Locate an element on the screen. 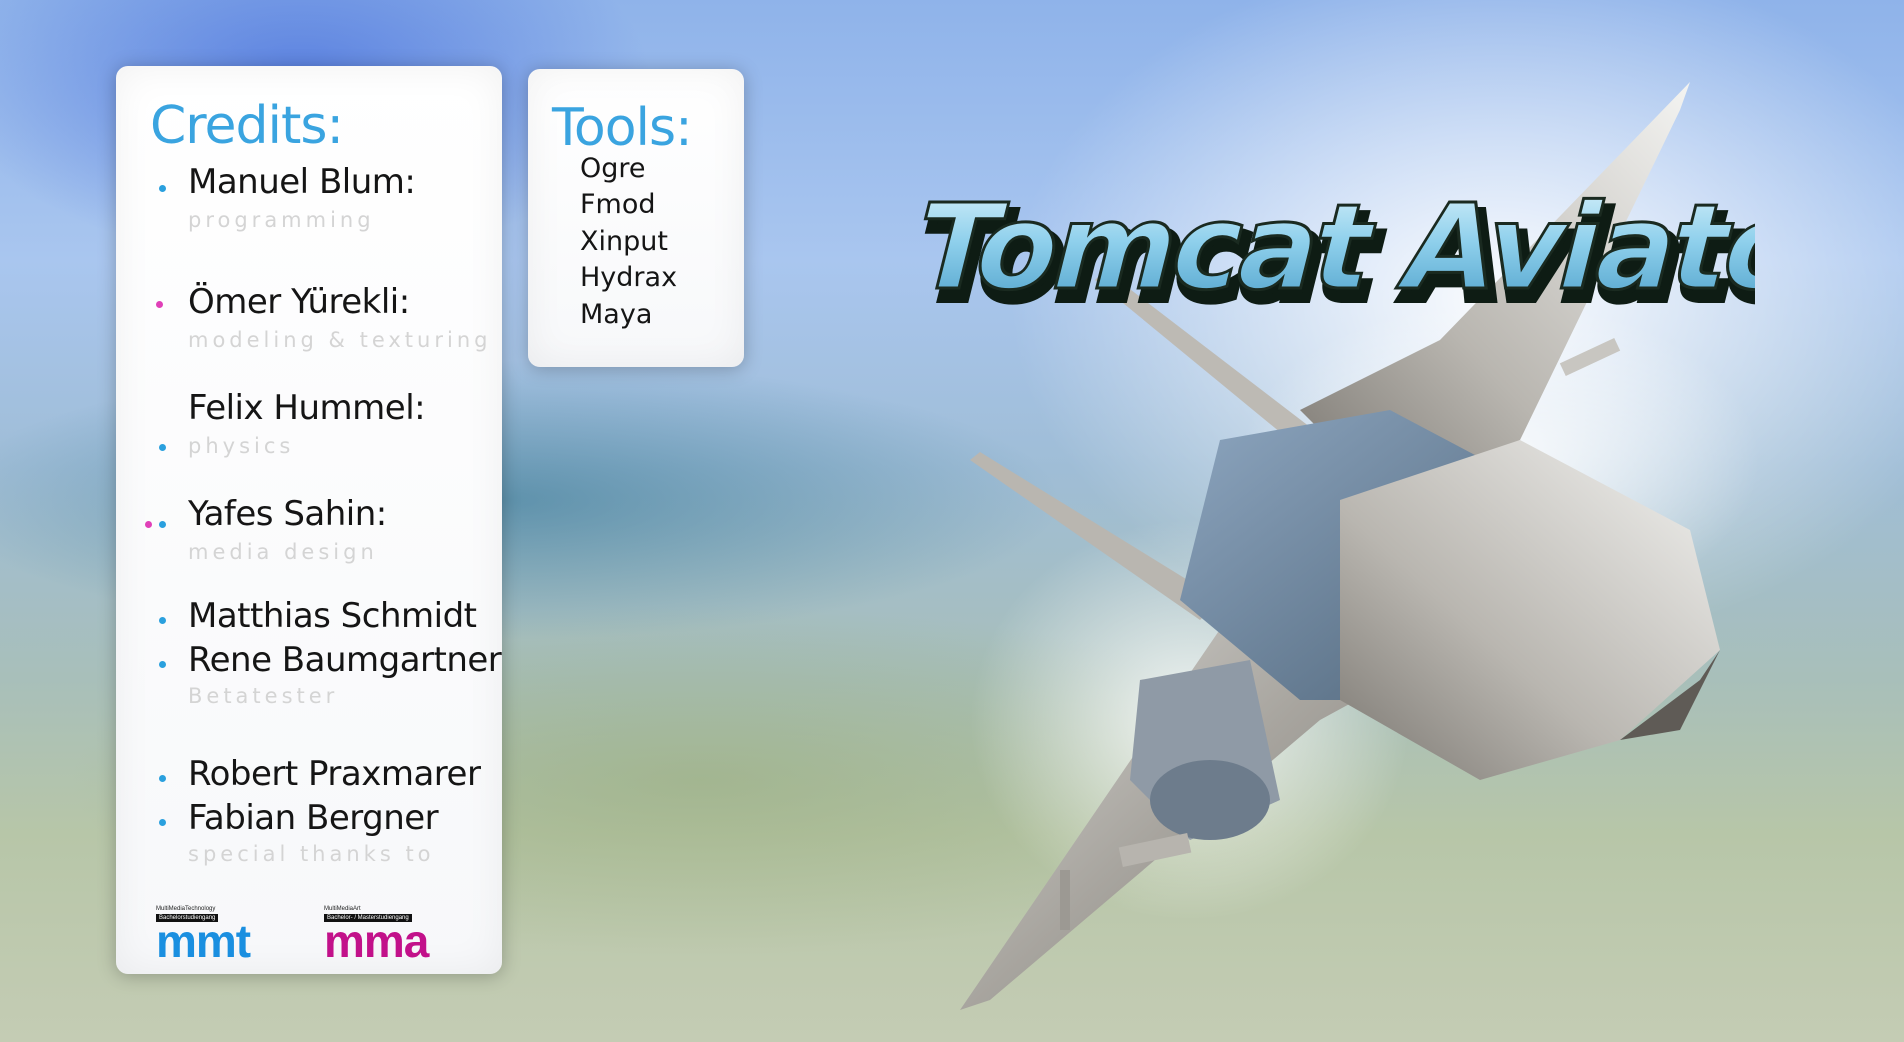 This screenshot has height=1042, width=1904. mmt-logo-program: MultiMediaTechnology is located at coordinates (186, 909).